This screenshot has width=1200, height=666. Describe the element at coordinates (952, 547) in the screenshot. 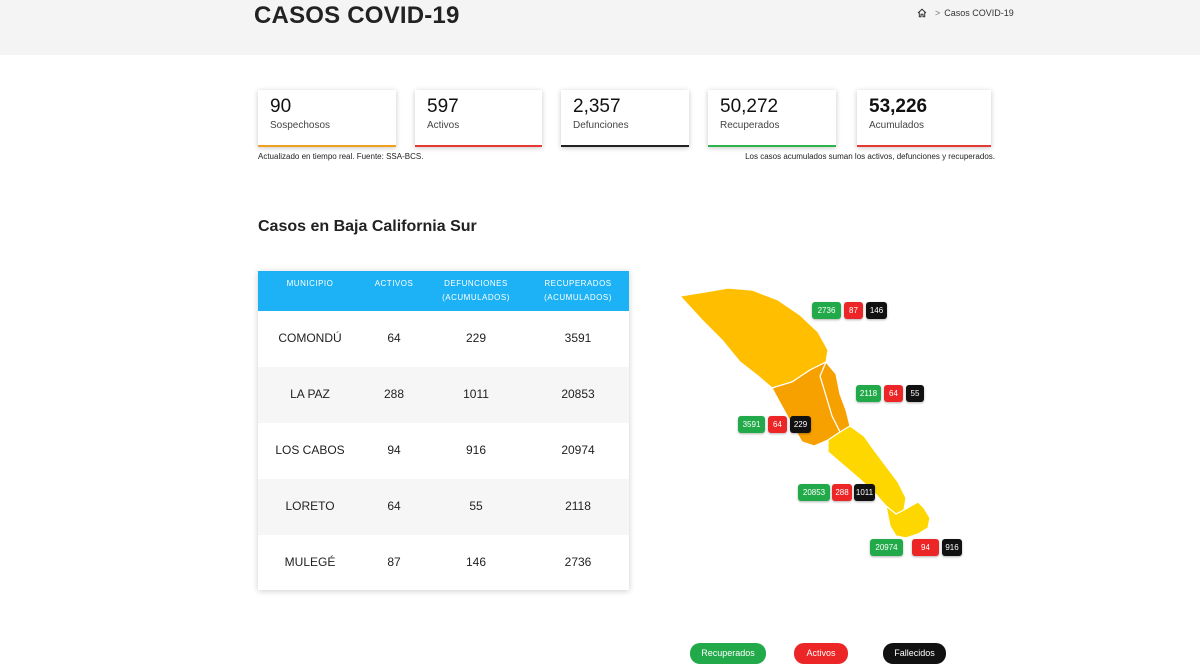

I see `badge-fallecidos-los-cabos: 916` at that location.